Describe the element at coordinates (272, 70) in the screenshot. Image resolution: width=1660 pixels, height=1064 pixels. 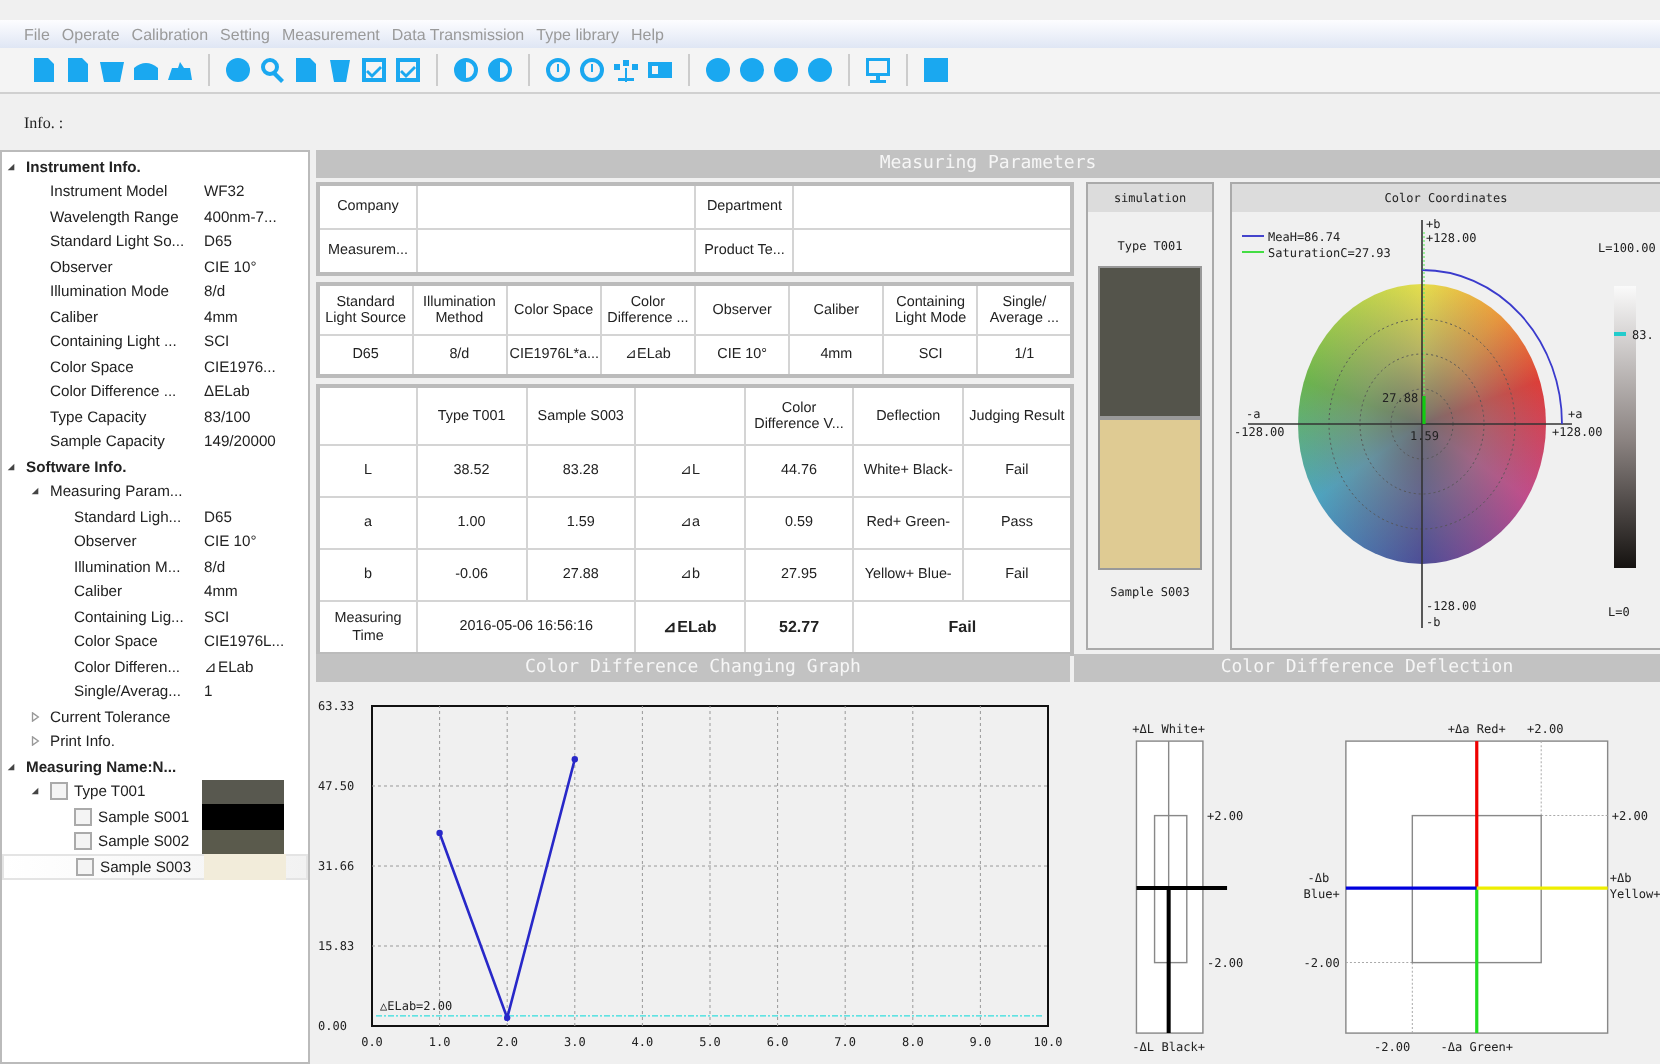
I see `search-icon` at that location.